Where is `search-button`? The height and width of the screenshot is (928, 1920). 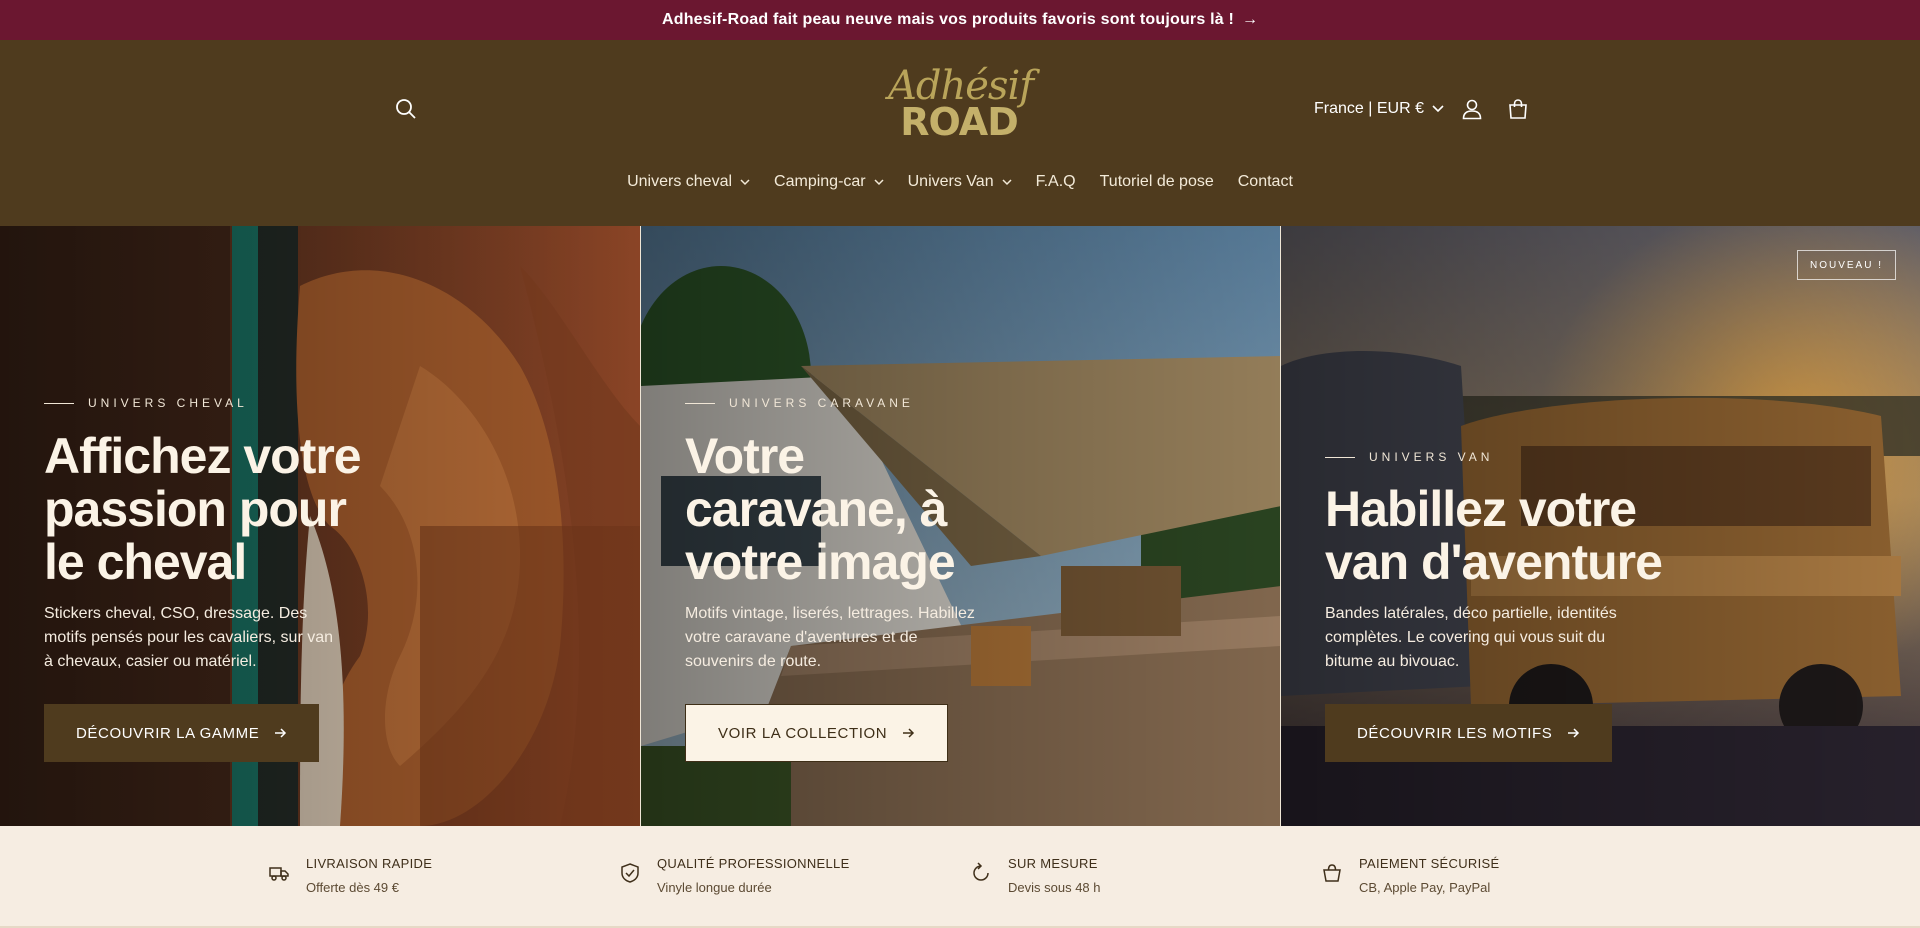 search-button is located at coordinates (406, 109).